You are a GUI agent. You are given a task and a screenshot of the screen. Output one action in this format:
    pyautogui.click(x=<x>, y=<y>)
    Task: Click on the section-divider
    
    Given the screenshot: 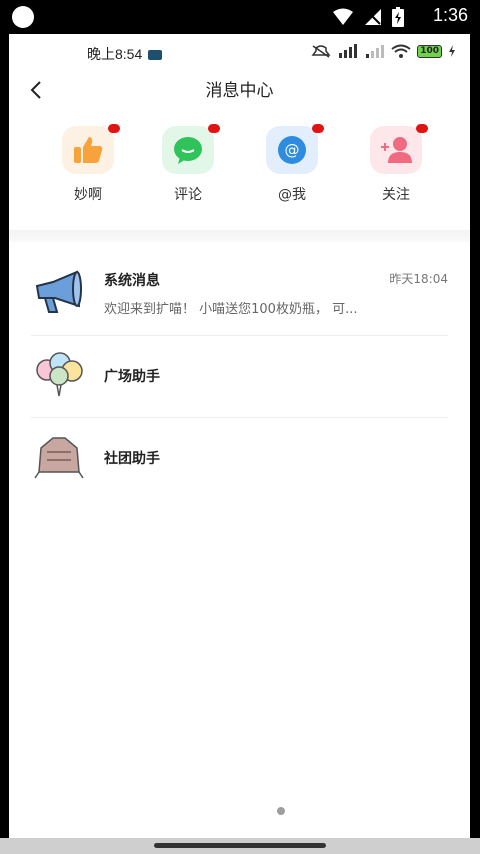 What is the action you would take?
    pyautogui.click(x=239, y=236)
    